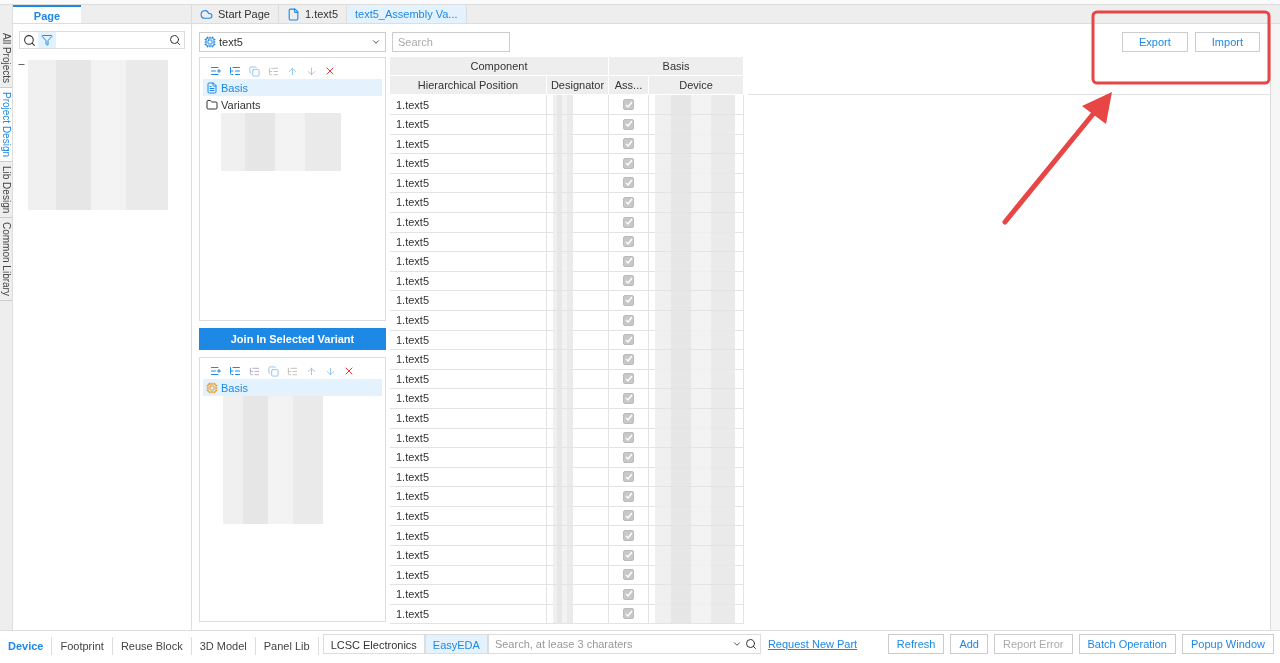 The image size is (1280, 663). Describe the element at coordinates (578, 85) in the screenshot. I see `column-header: Designator` at that location.